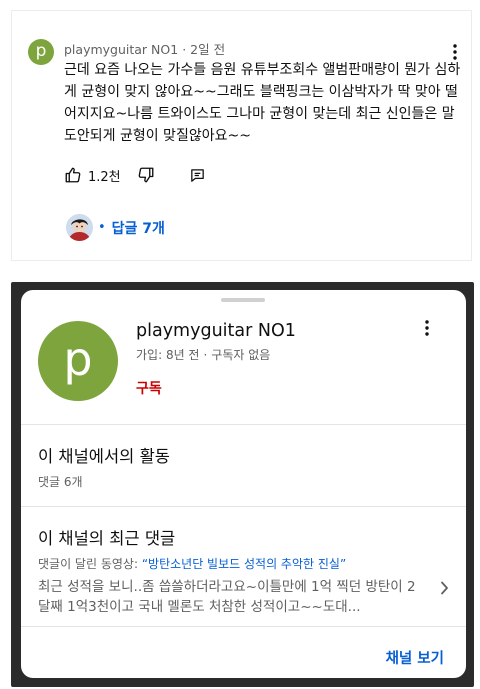  I want to click on comment-author-avatar: p, so click(41, 52).